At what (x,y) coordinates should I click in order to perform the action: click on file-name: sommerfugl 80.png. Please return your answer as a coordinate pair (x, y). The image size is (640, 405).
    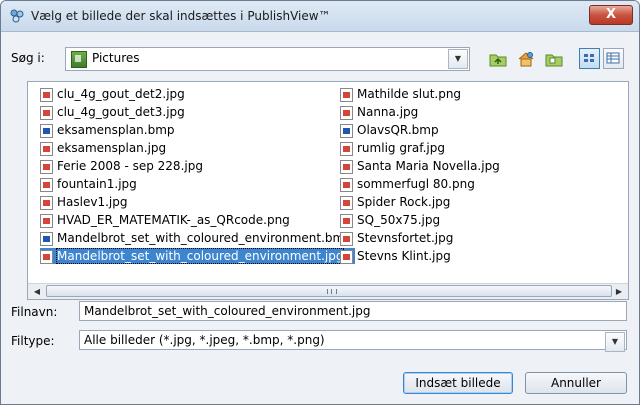
    Looking at the image, I should click on (416, 184).